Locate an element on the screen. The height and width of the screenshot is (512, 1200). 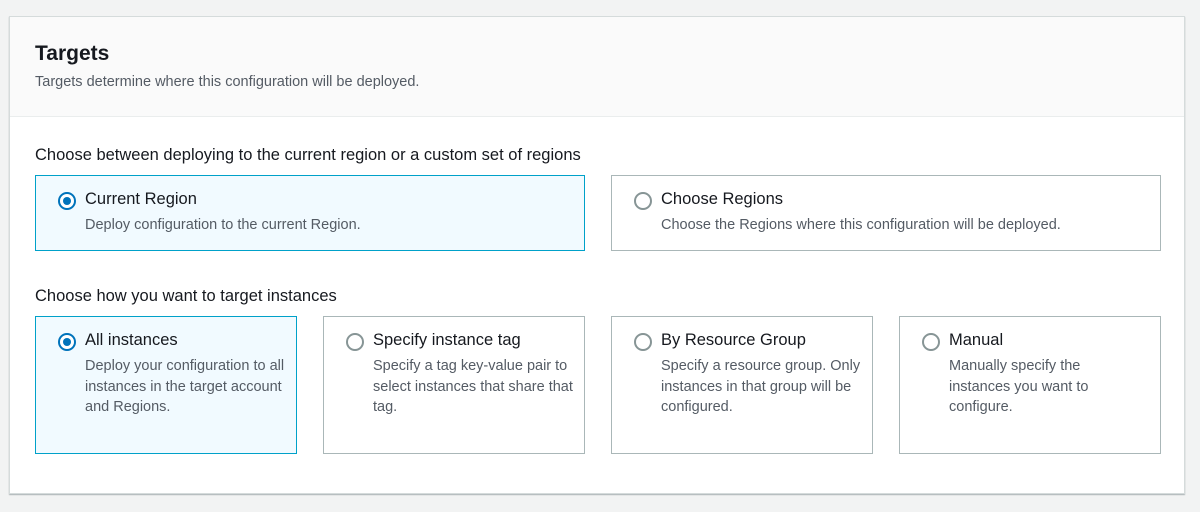
radio-current-region is located at coordinates (67, 201).